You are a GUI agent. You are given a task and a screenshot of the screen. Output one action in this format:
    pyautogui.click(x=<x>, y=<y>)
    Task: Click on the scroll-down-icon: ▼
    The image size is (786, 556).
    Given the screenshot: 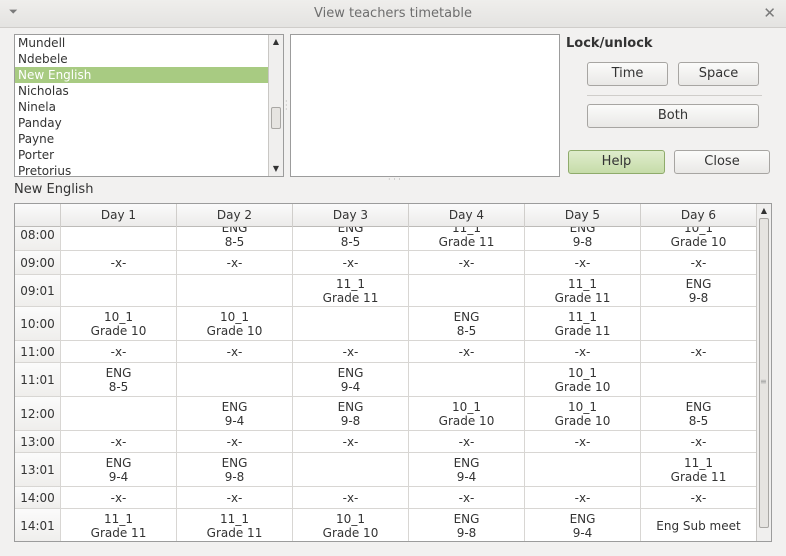 What is the action you would take?
    pyautogui.click(x=276, y=169)
    